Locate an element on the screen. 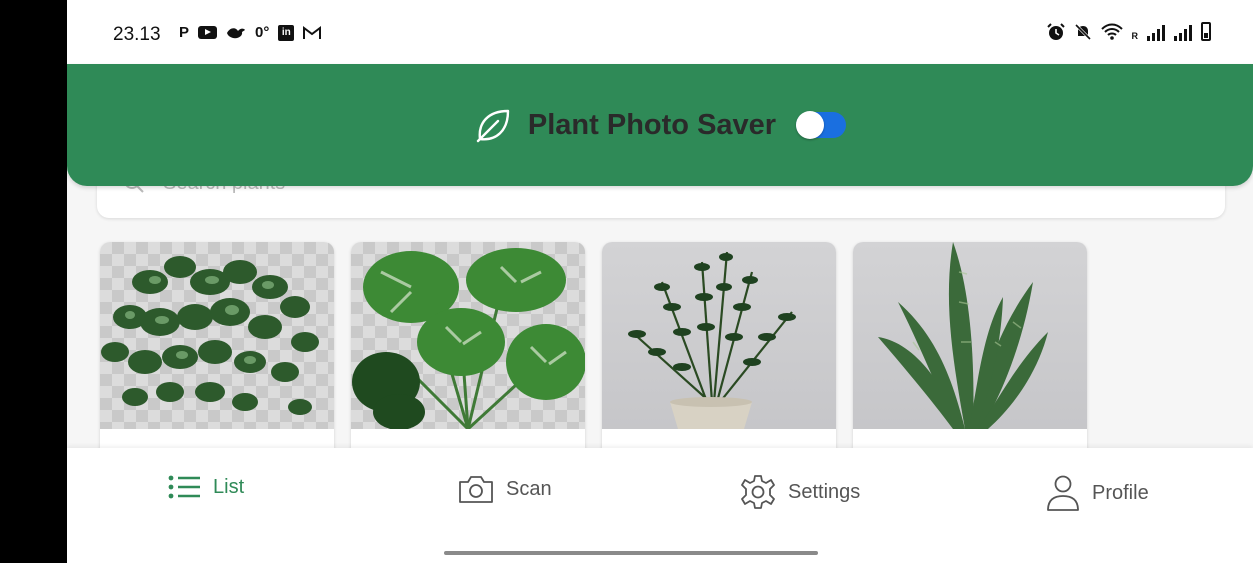  snake-plant-image is located at coordinates (963, 335).